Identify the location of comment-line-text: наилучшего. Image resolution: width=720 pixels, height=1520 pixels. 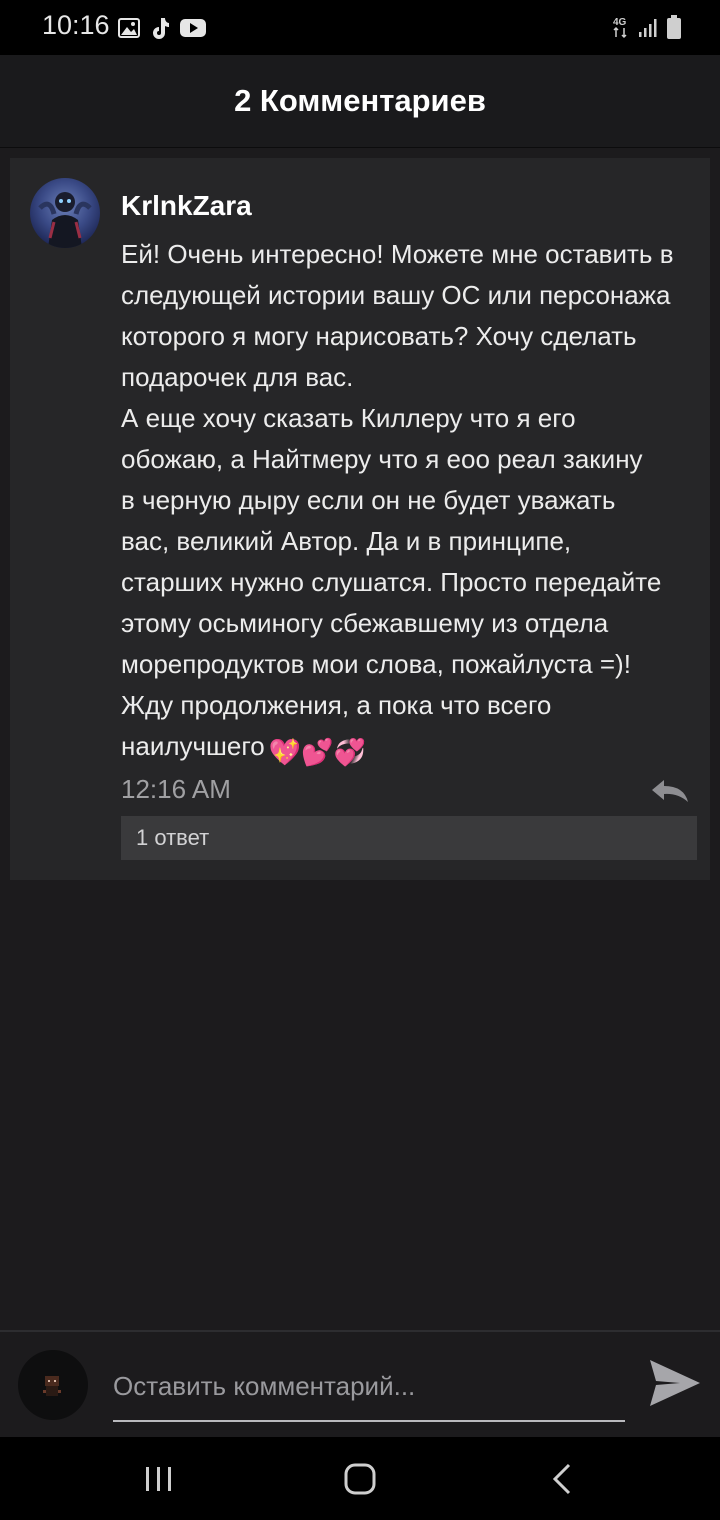
(193, 746).